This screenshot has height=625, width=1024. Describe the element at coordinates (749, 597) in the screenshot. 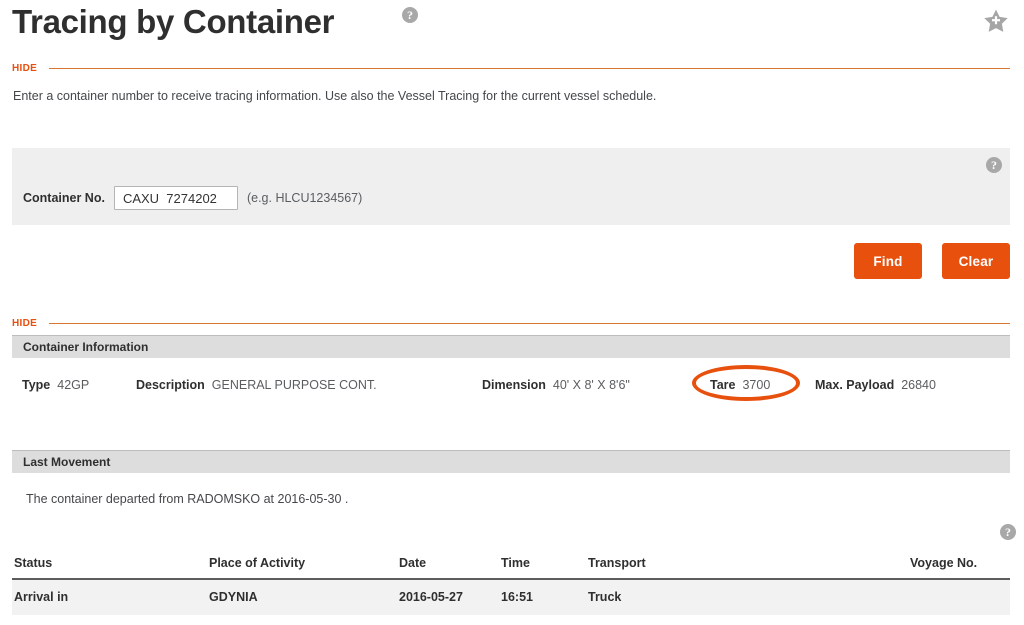

I see `cell-transport: Truck` at that location.